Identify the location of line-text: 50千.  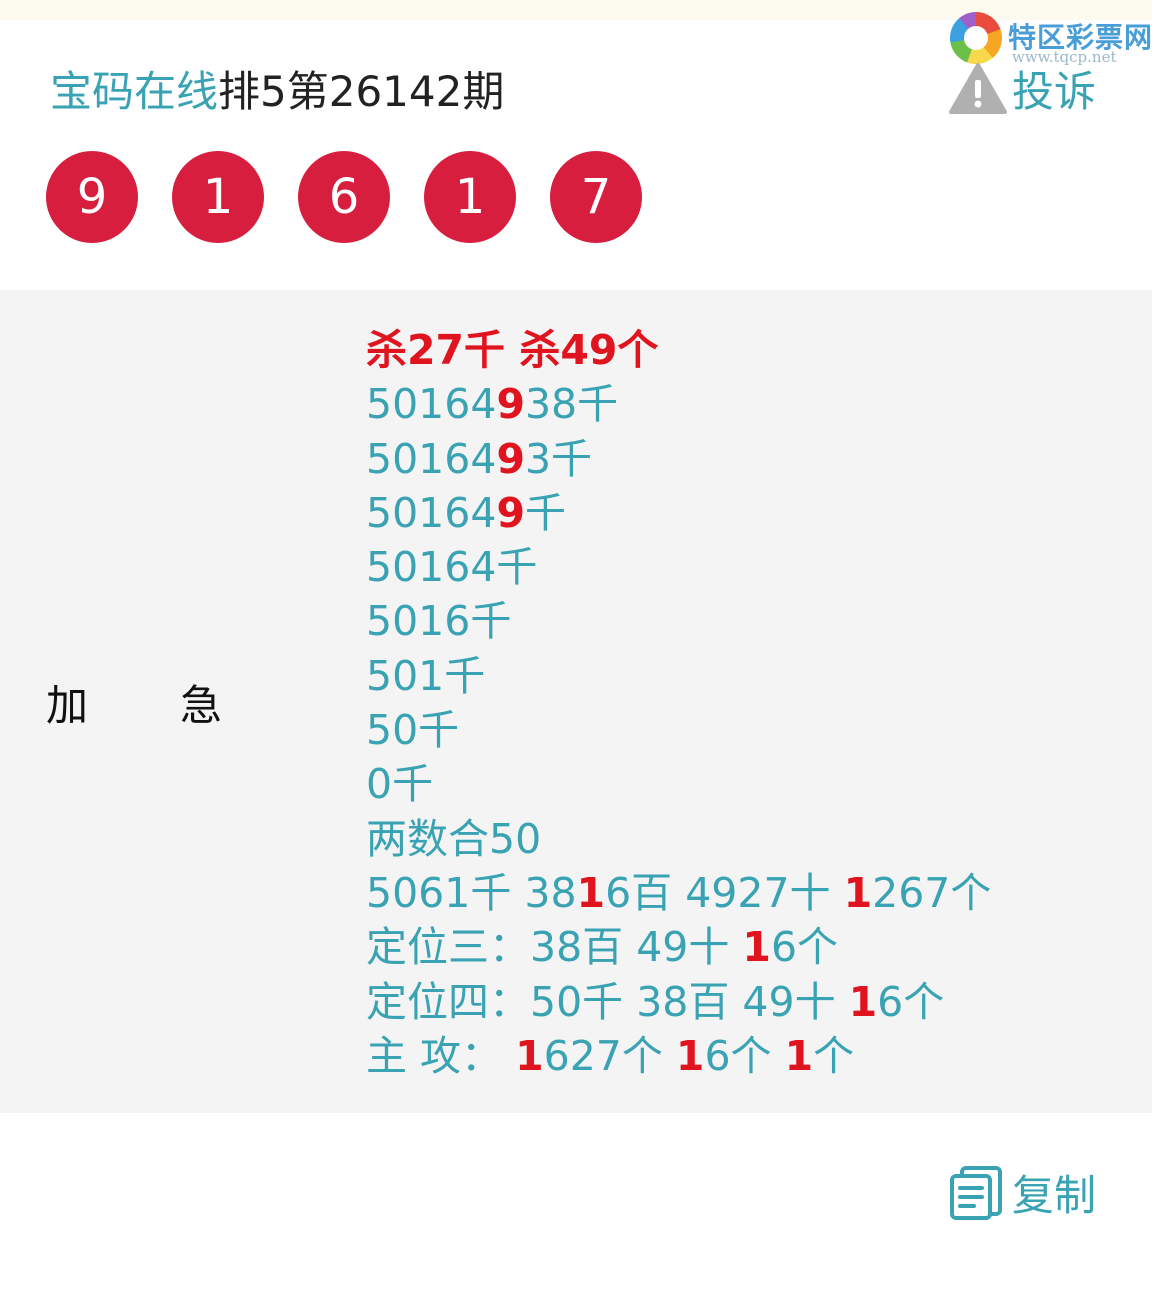
(413, 730).